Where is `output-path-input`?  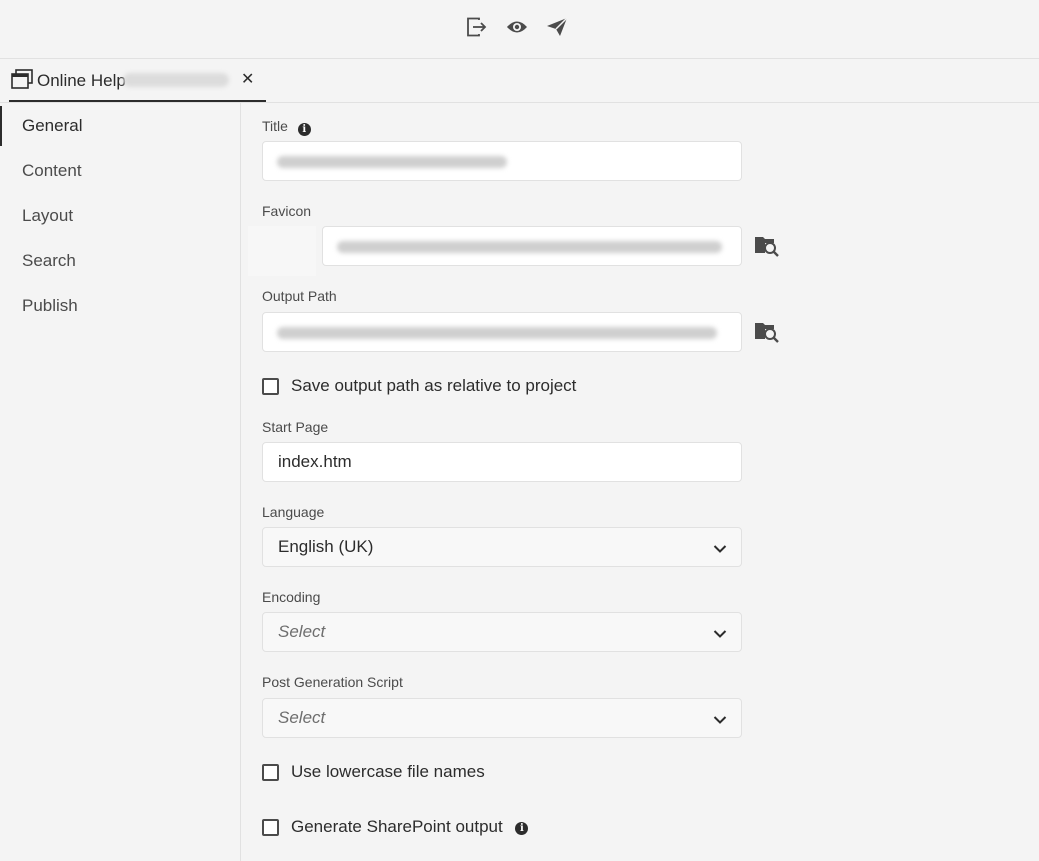 output-path-input is located at coordinates (502, 332).